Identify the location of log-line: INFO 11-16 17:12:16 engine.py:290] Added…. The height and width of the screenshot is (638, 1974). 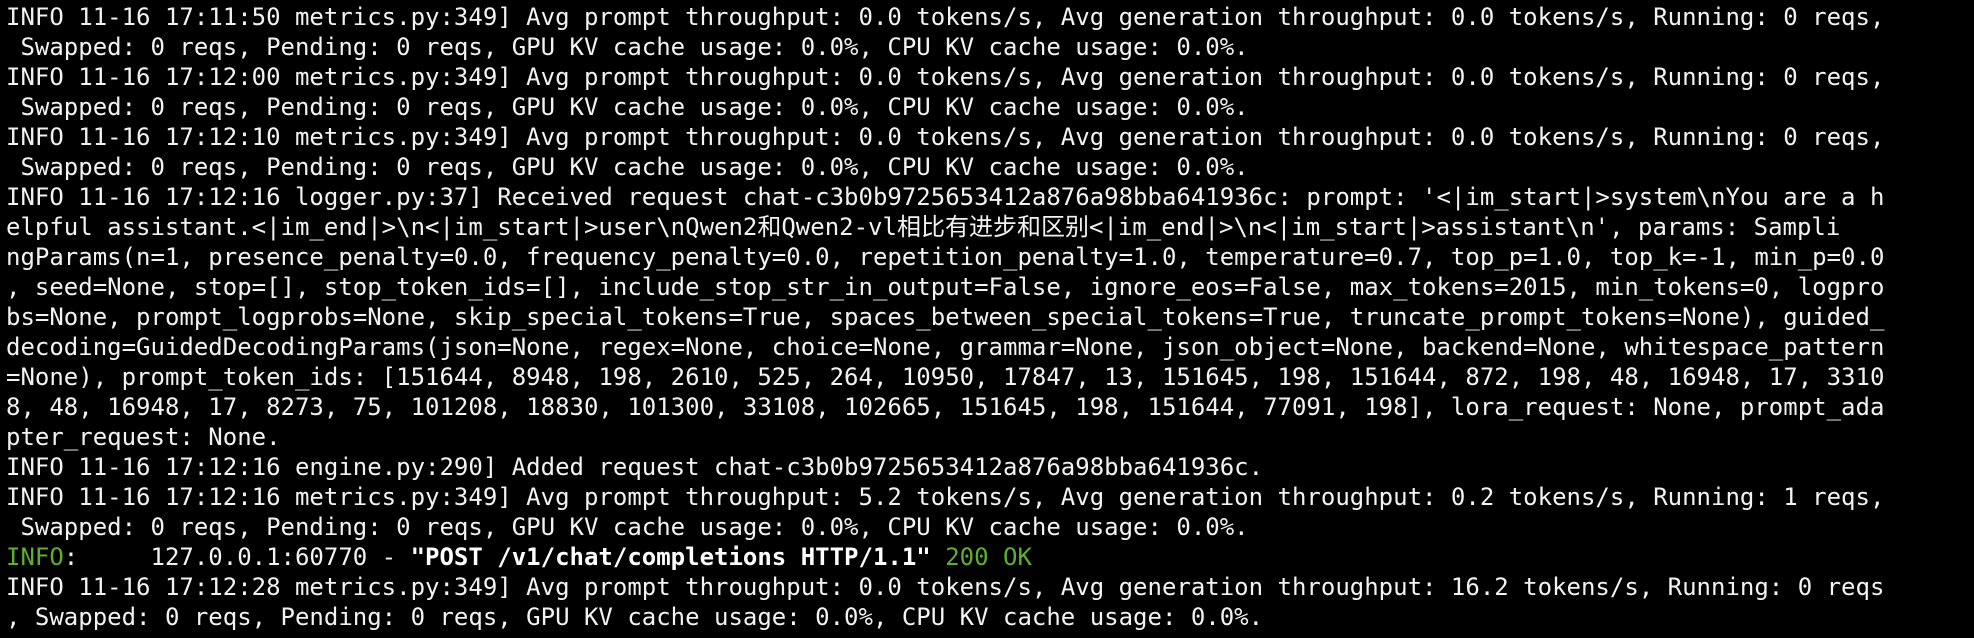
(635, 467).